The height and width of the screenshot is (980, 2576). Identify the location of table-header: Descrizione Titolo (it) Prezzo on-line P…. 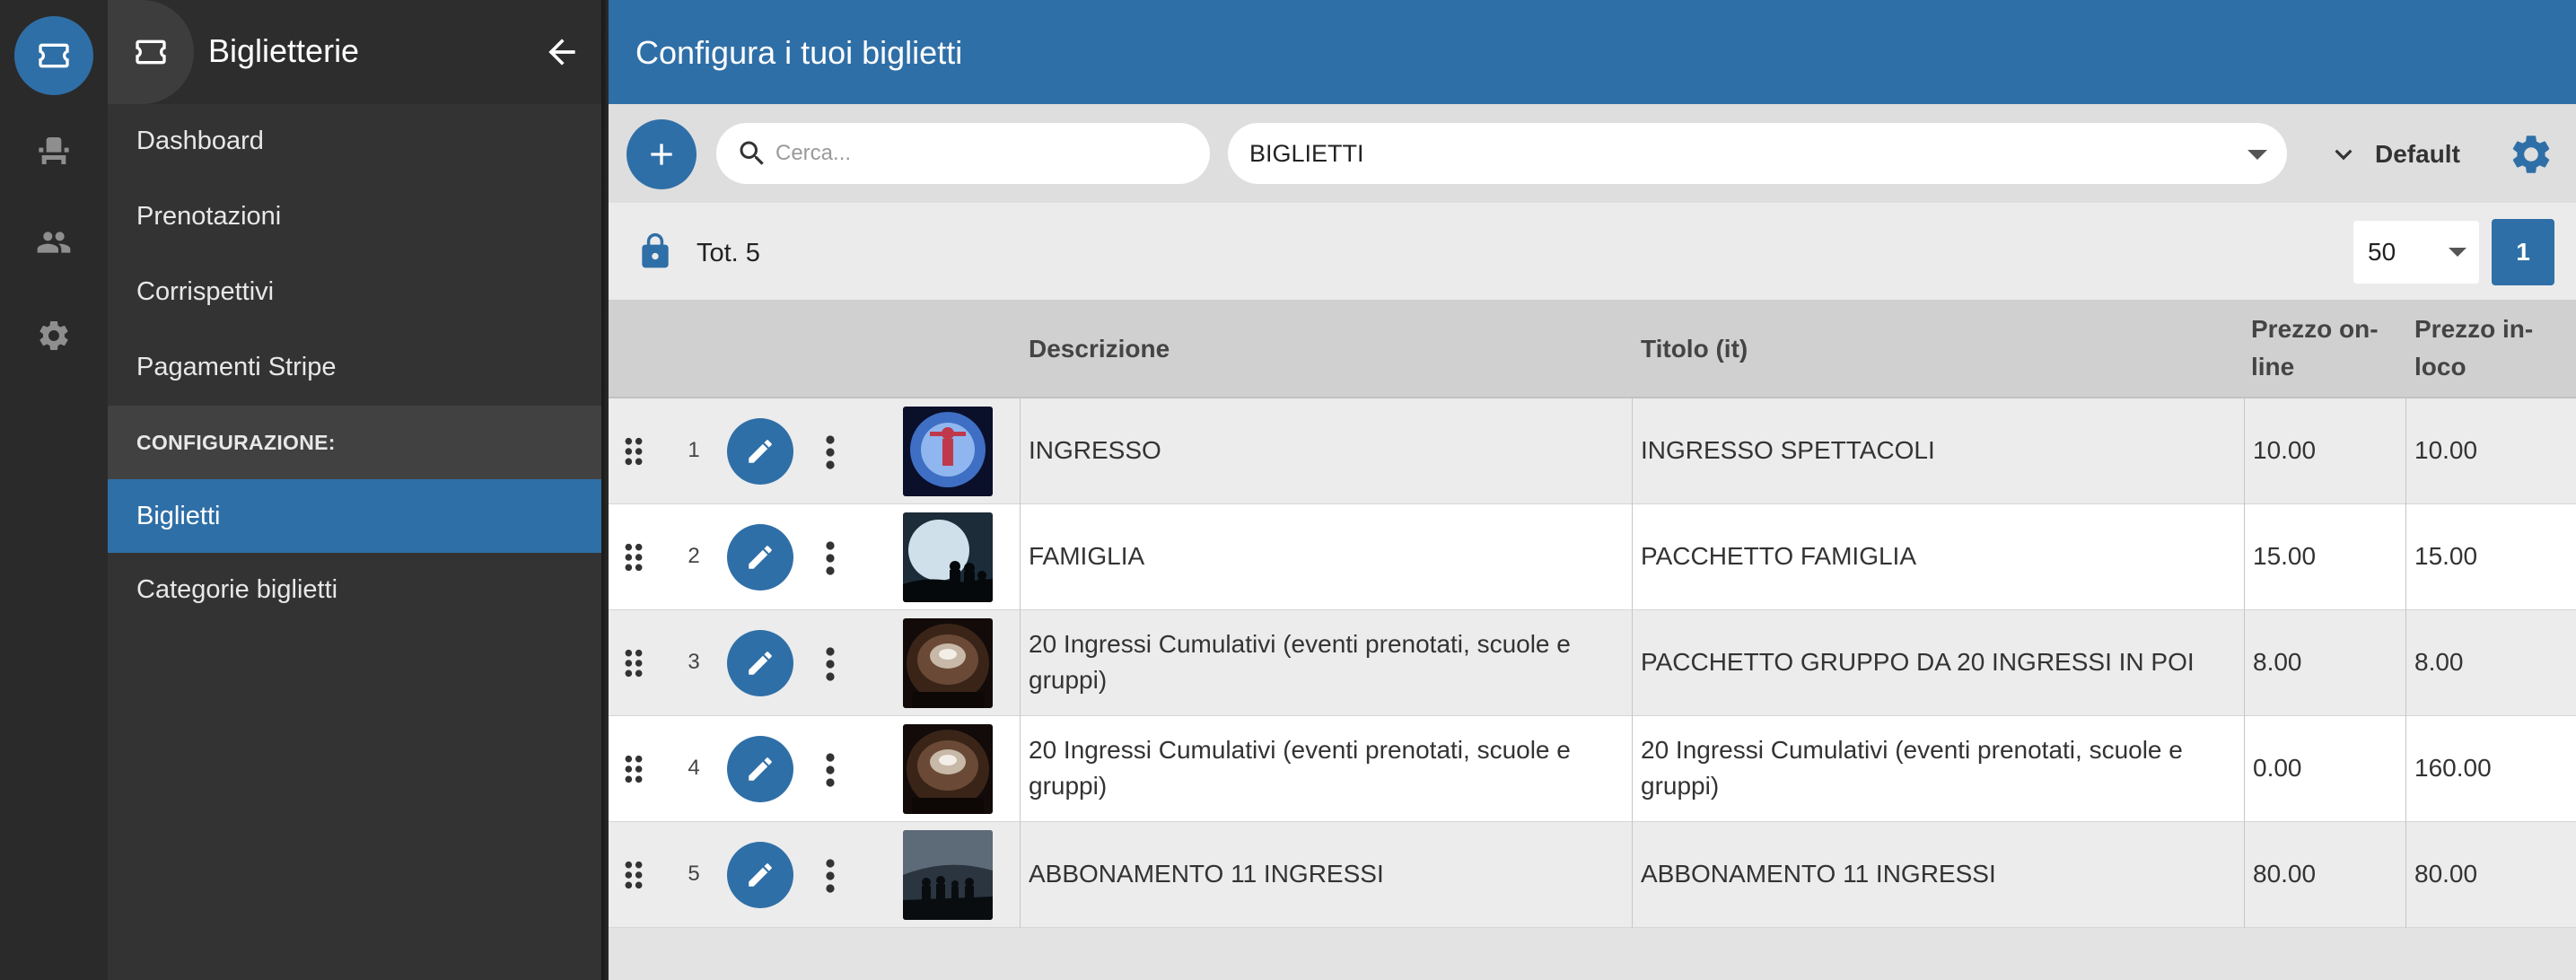
(1592, 349).